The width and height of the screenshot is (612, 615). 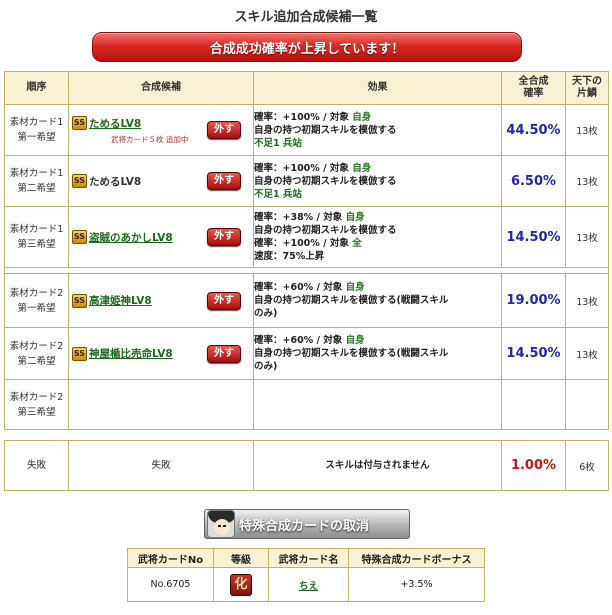 What do you see at coordinates (170, 558) in the screenshot?
I see `bonus-header-card-no: 武将カードNo` at bounding box center [170, 558].